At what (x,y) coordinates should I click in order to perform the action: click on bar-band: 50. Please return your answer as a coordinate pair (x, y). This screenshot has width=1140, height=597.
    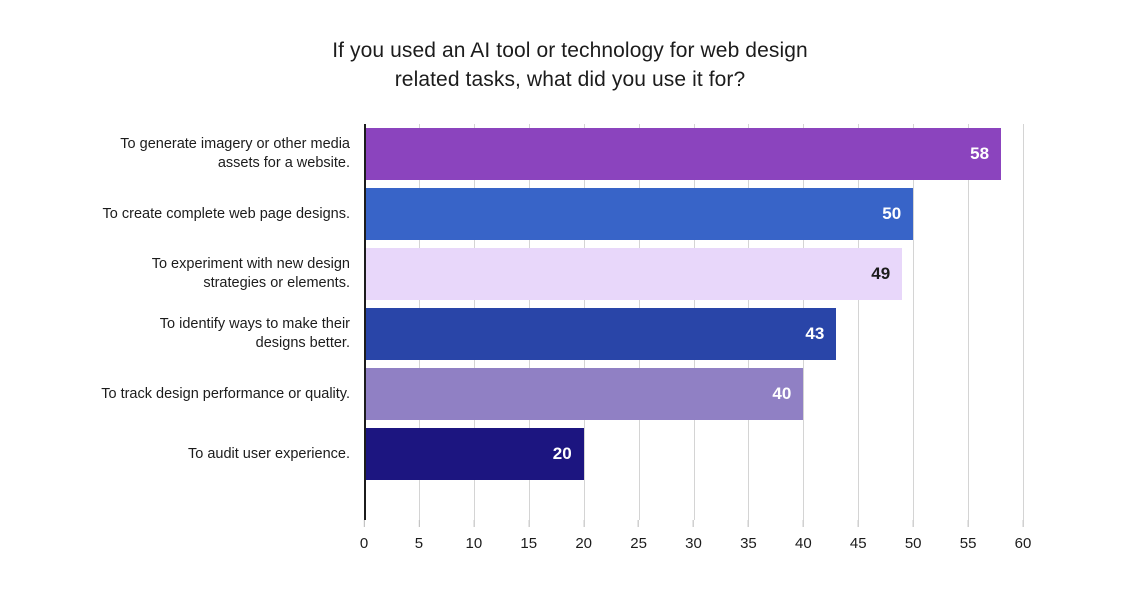
    Looking at the image, I should click on (693, 214).